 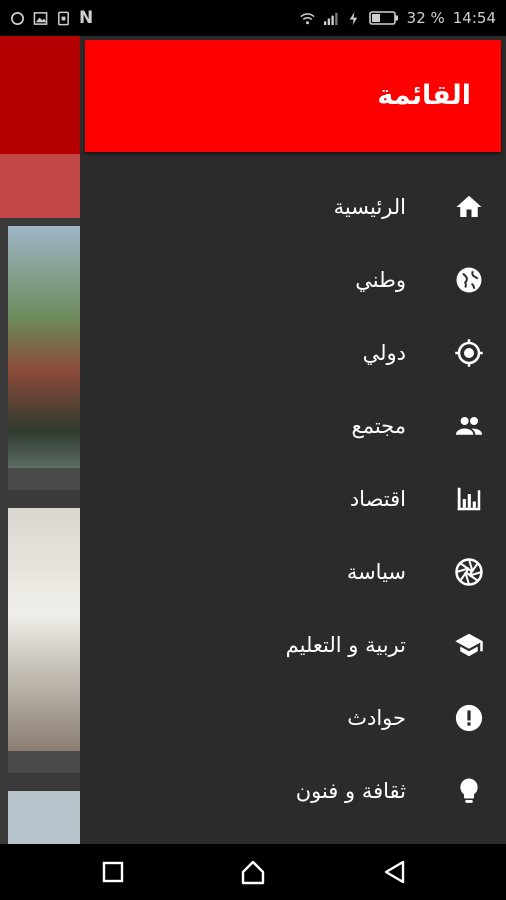 I want to click on menu-item-label: اقتصاد, so click(x=377, y=498).